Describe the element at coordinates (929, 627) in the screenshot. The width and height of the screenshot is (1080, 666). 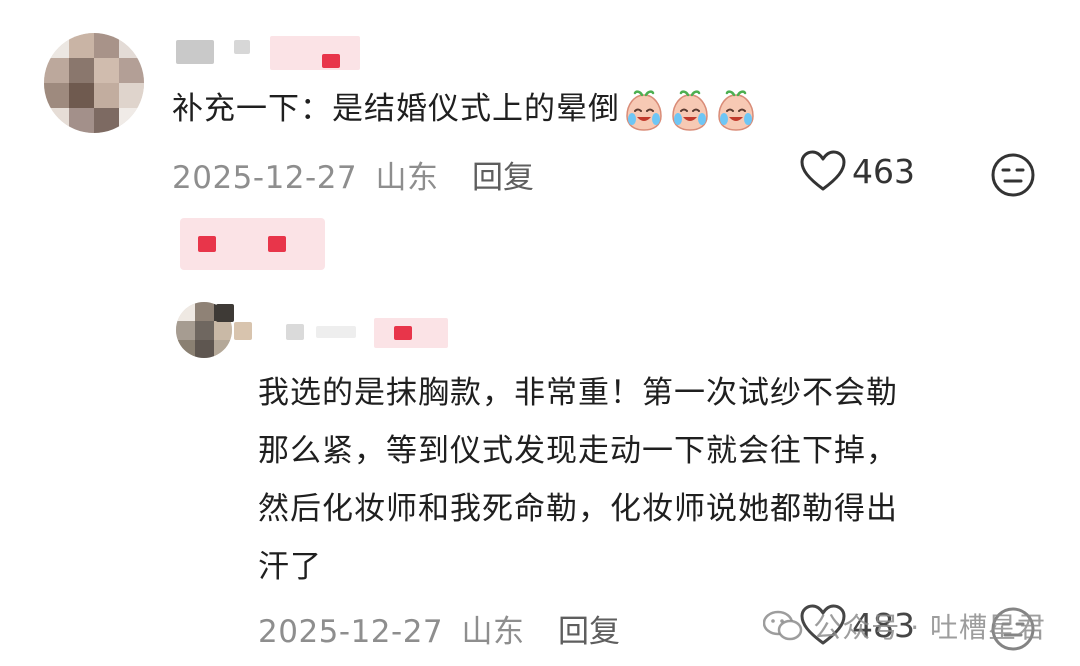
I see `watermark-text: 公众号 · 吐槽星君` at that location.